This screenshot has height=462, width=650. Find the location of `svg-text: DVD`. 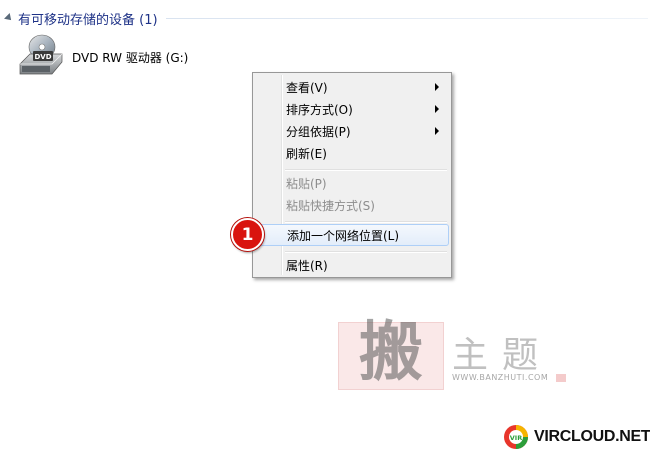

svg-text: DVD is located at coordinates (42, 57).